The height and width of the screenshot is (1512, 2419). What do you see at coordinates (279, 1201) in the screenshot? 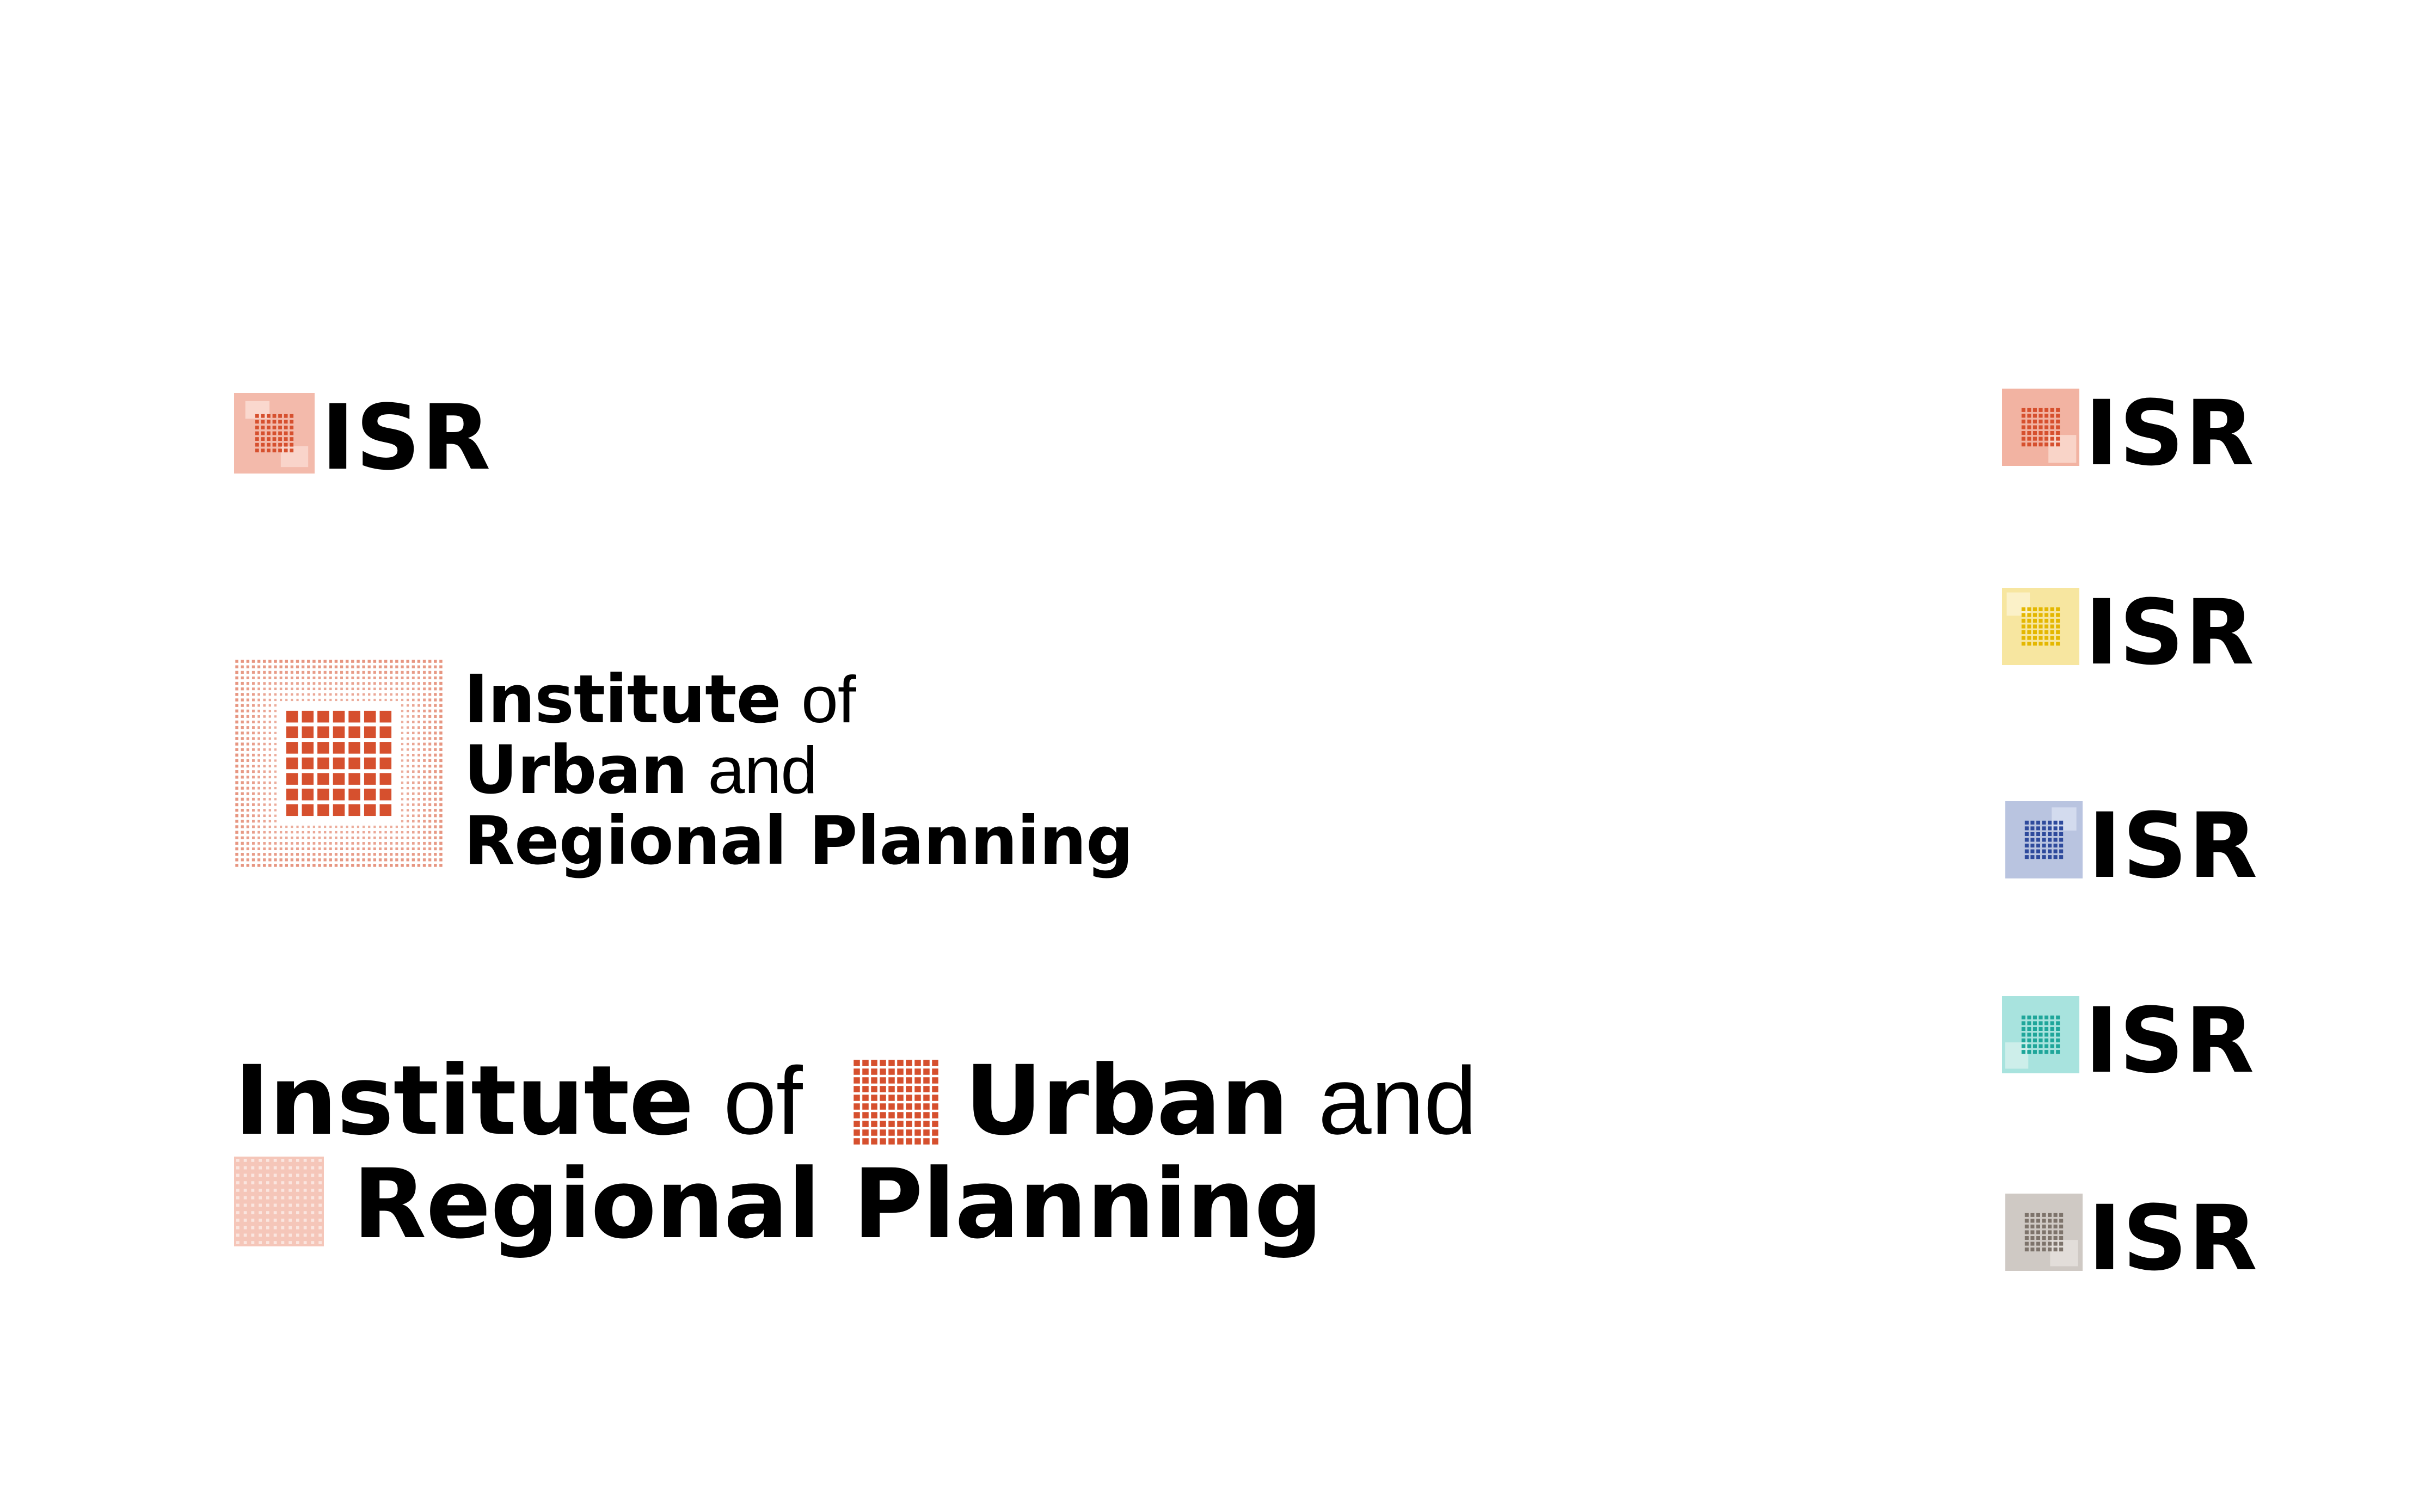
I see `isr-grid-mark-red-light` at bounding box center [279, 1201].